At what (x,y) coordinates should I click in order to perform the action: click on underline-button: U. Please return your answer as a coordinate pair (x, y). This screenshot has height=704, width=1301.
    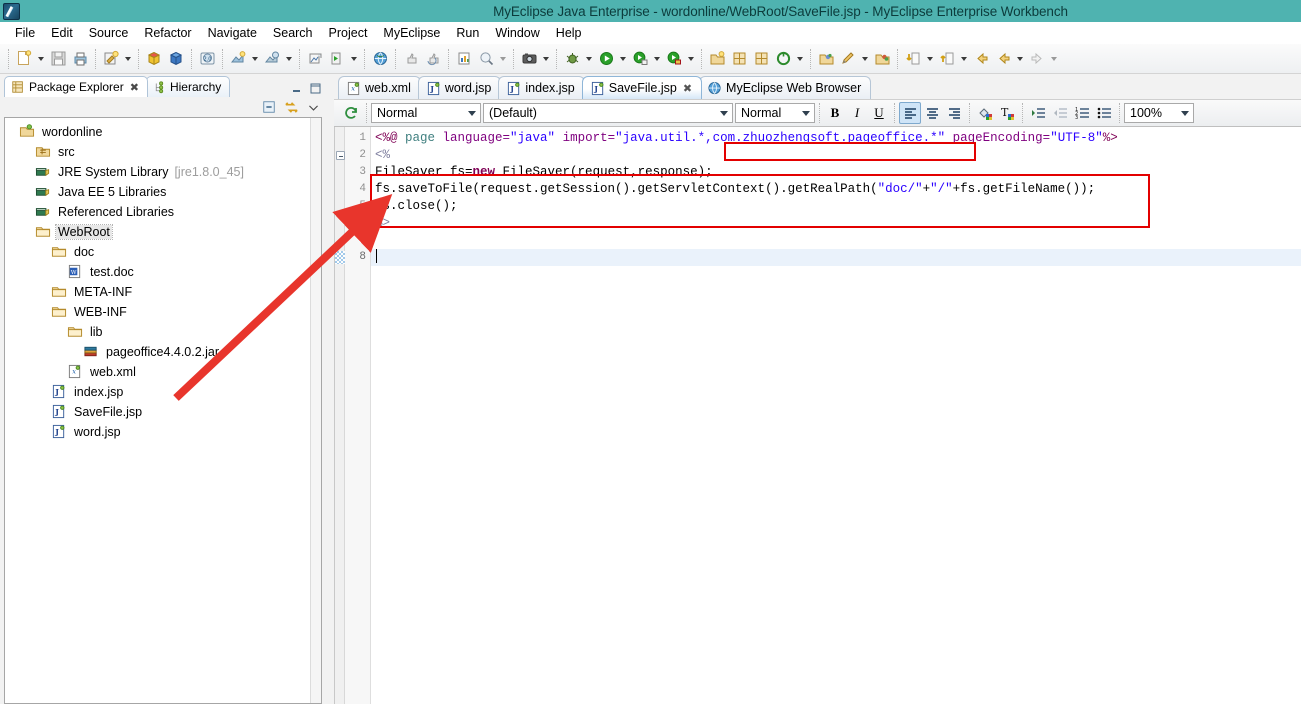
    Looking at the image, I should click on (879, 113).